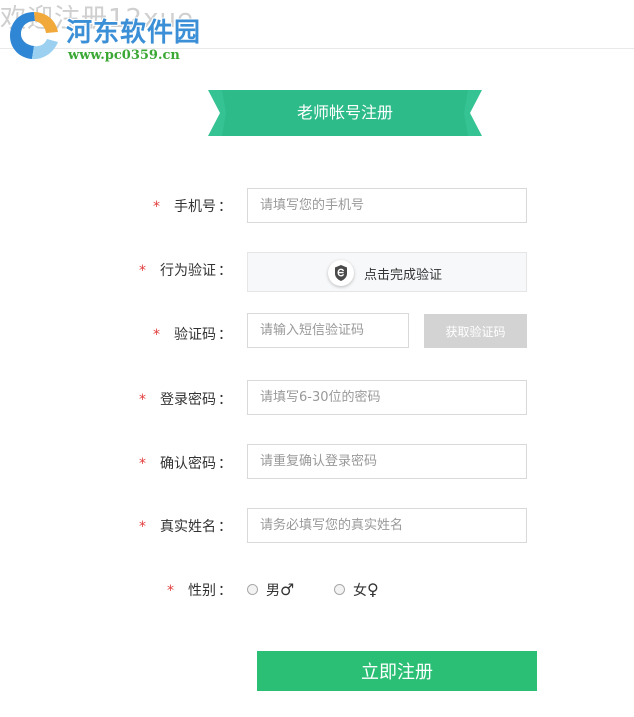 This screenshot has height=717, width=634. What do you see at coordinates (202, 591) in the screenshot?
I see `gender-label-text: 性别` at bounding box center [202, 591].